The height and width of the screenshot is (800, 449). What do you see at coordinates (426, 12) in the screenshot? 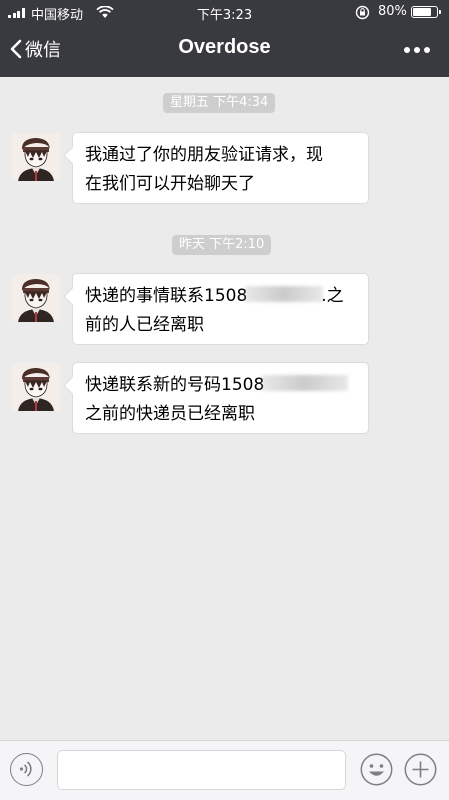
I see `battery-icon` at bounding box center [426, 12].